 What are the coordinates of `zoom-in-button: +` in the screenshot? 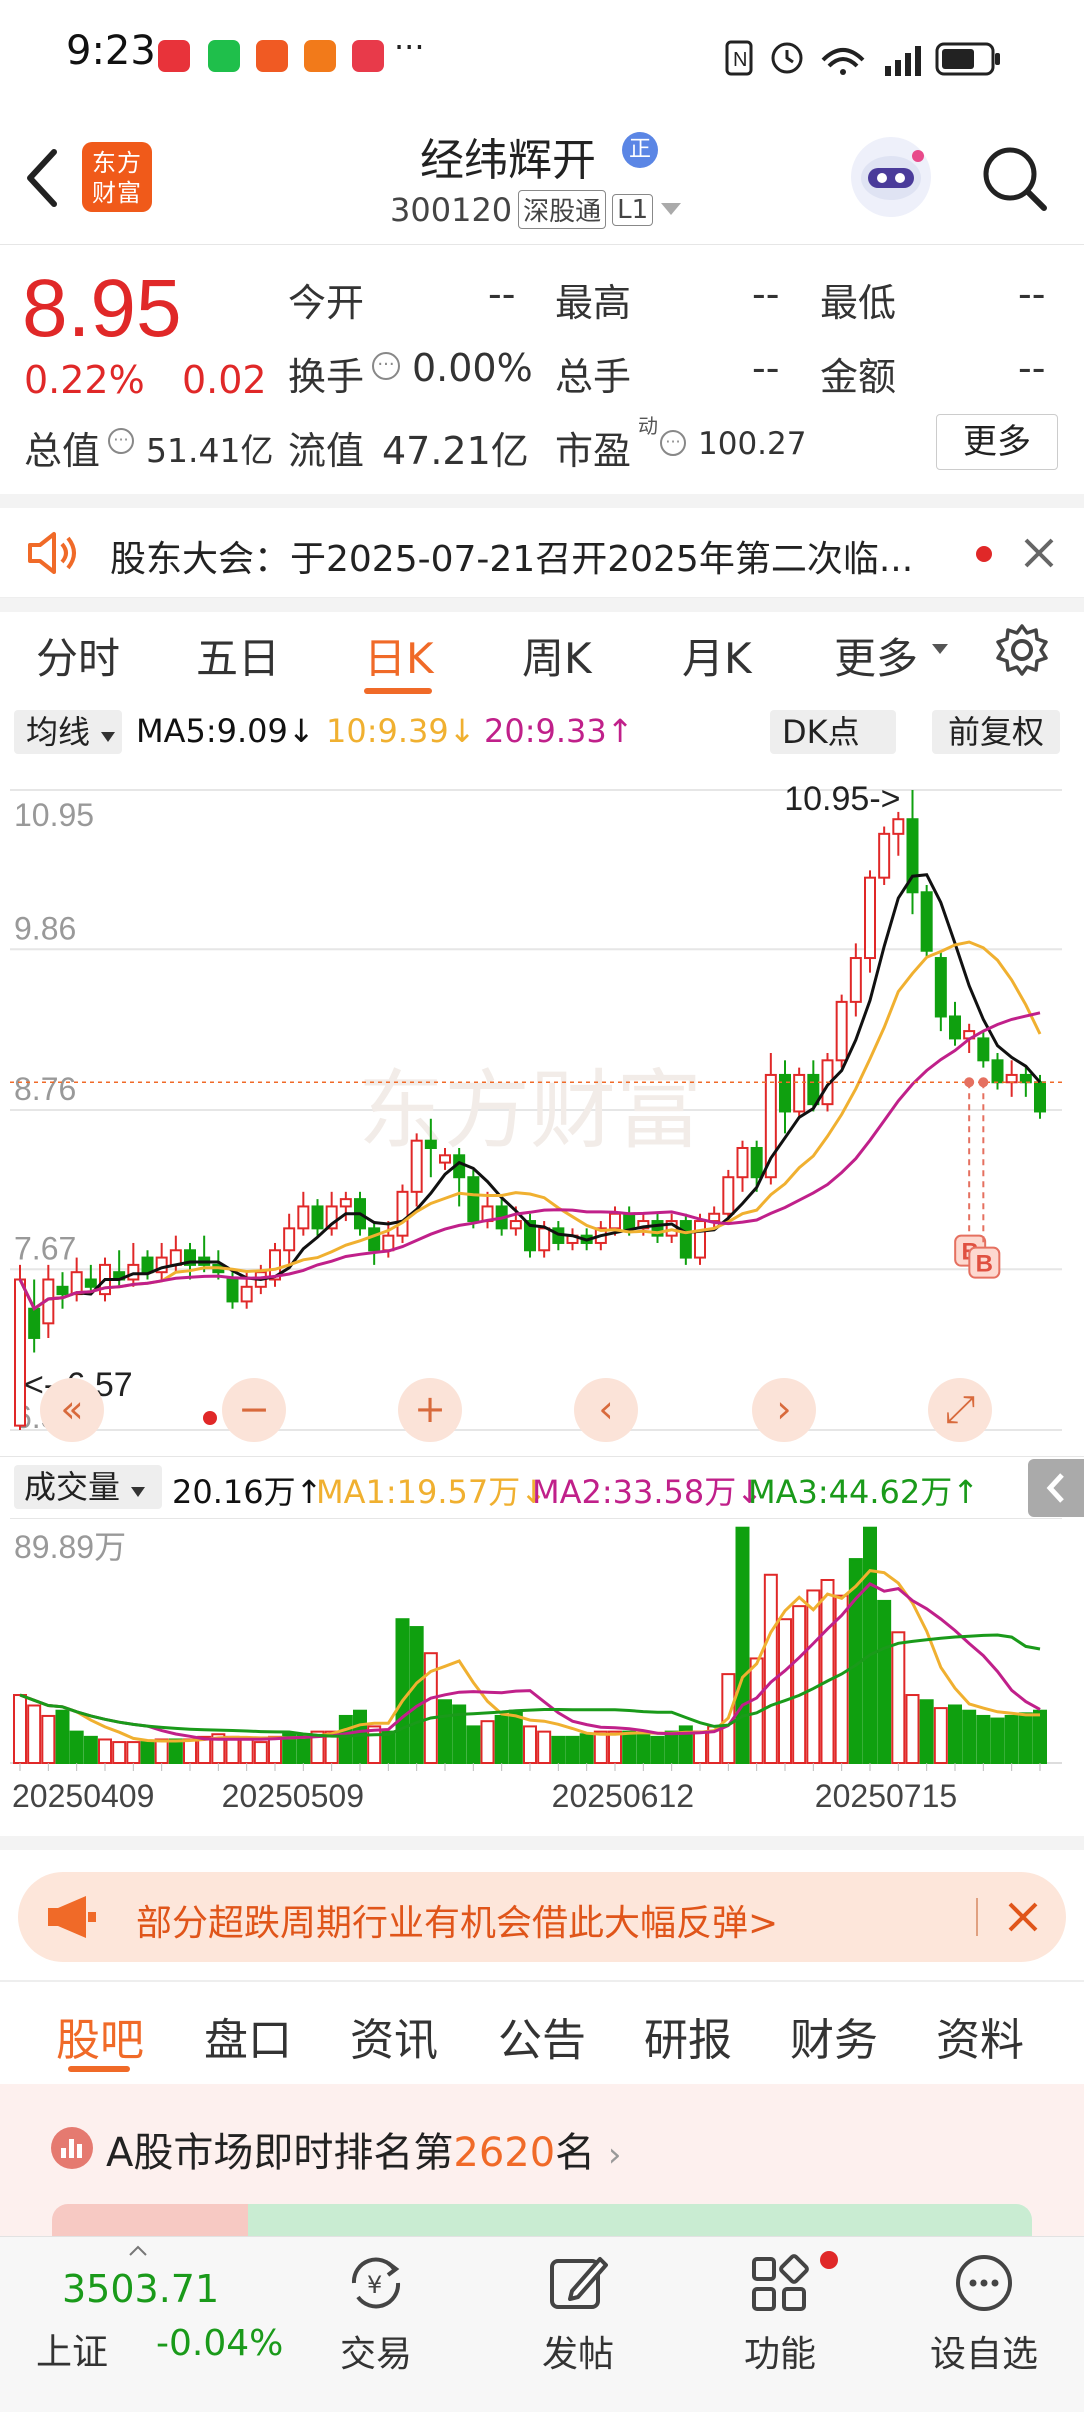 It's located at (430, 1410).